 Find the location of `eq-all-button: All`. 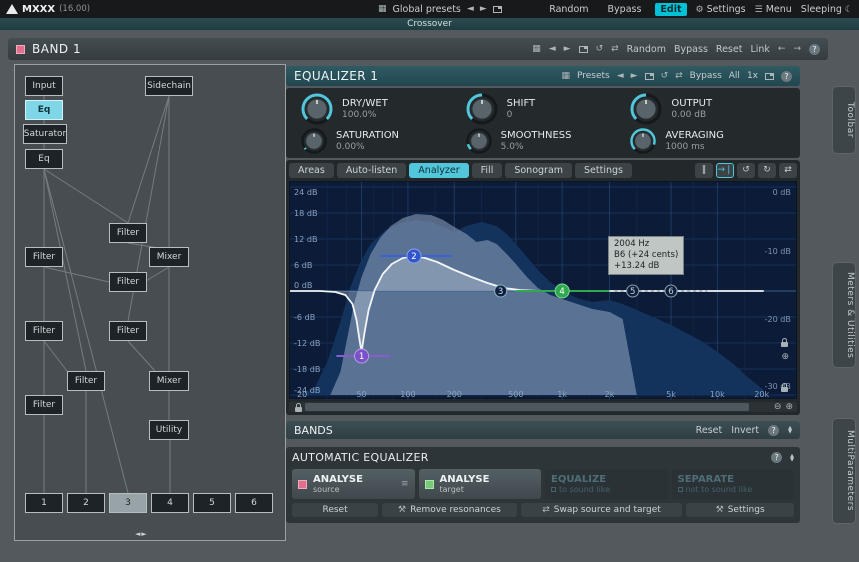

eq-all-button: All is located at coordinates (734, 76).